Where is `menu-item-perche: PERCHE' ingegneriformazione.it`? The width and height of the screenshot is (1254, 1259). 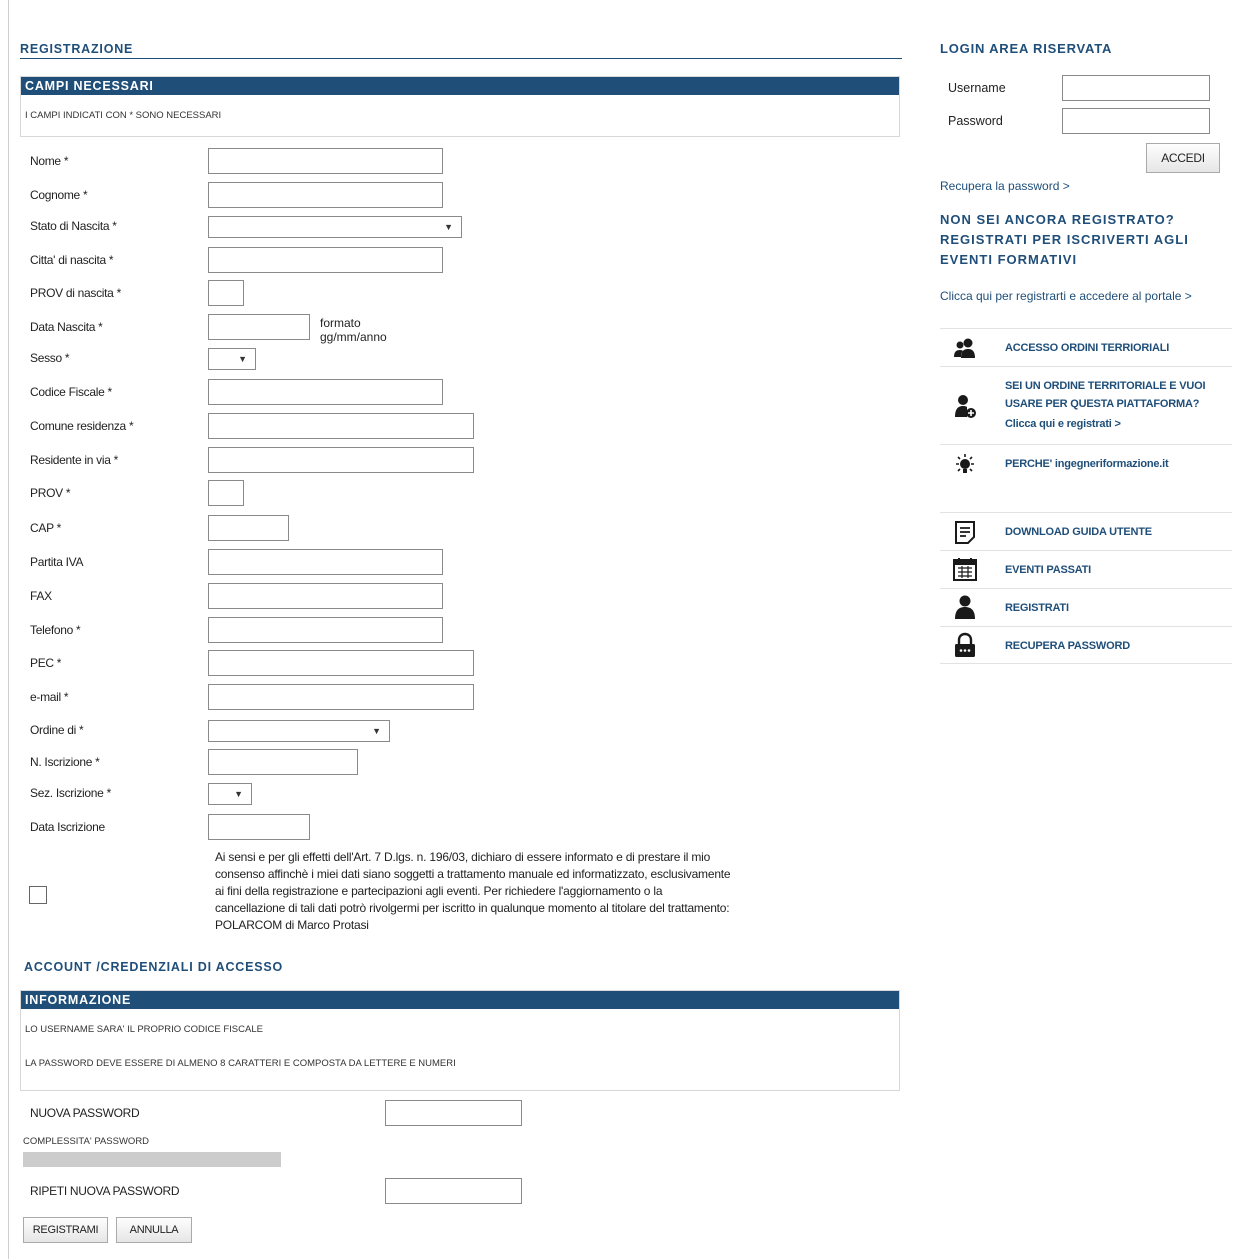
menu-item-perche: PERCHE' ingegneriformazione.it is located at coordinates (1086, 463).